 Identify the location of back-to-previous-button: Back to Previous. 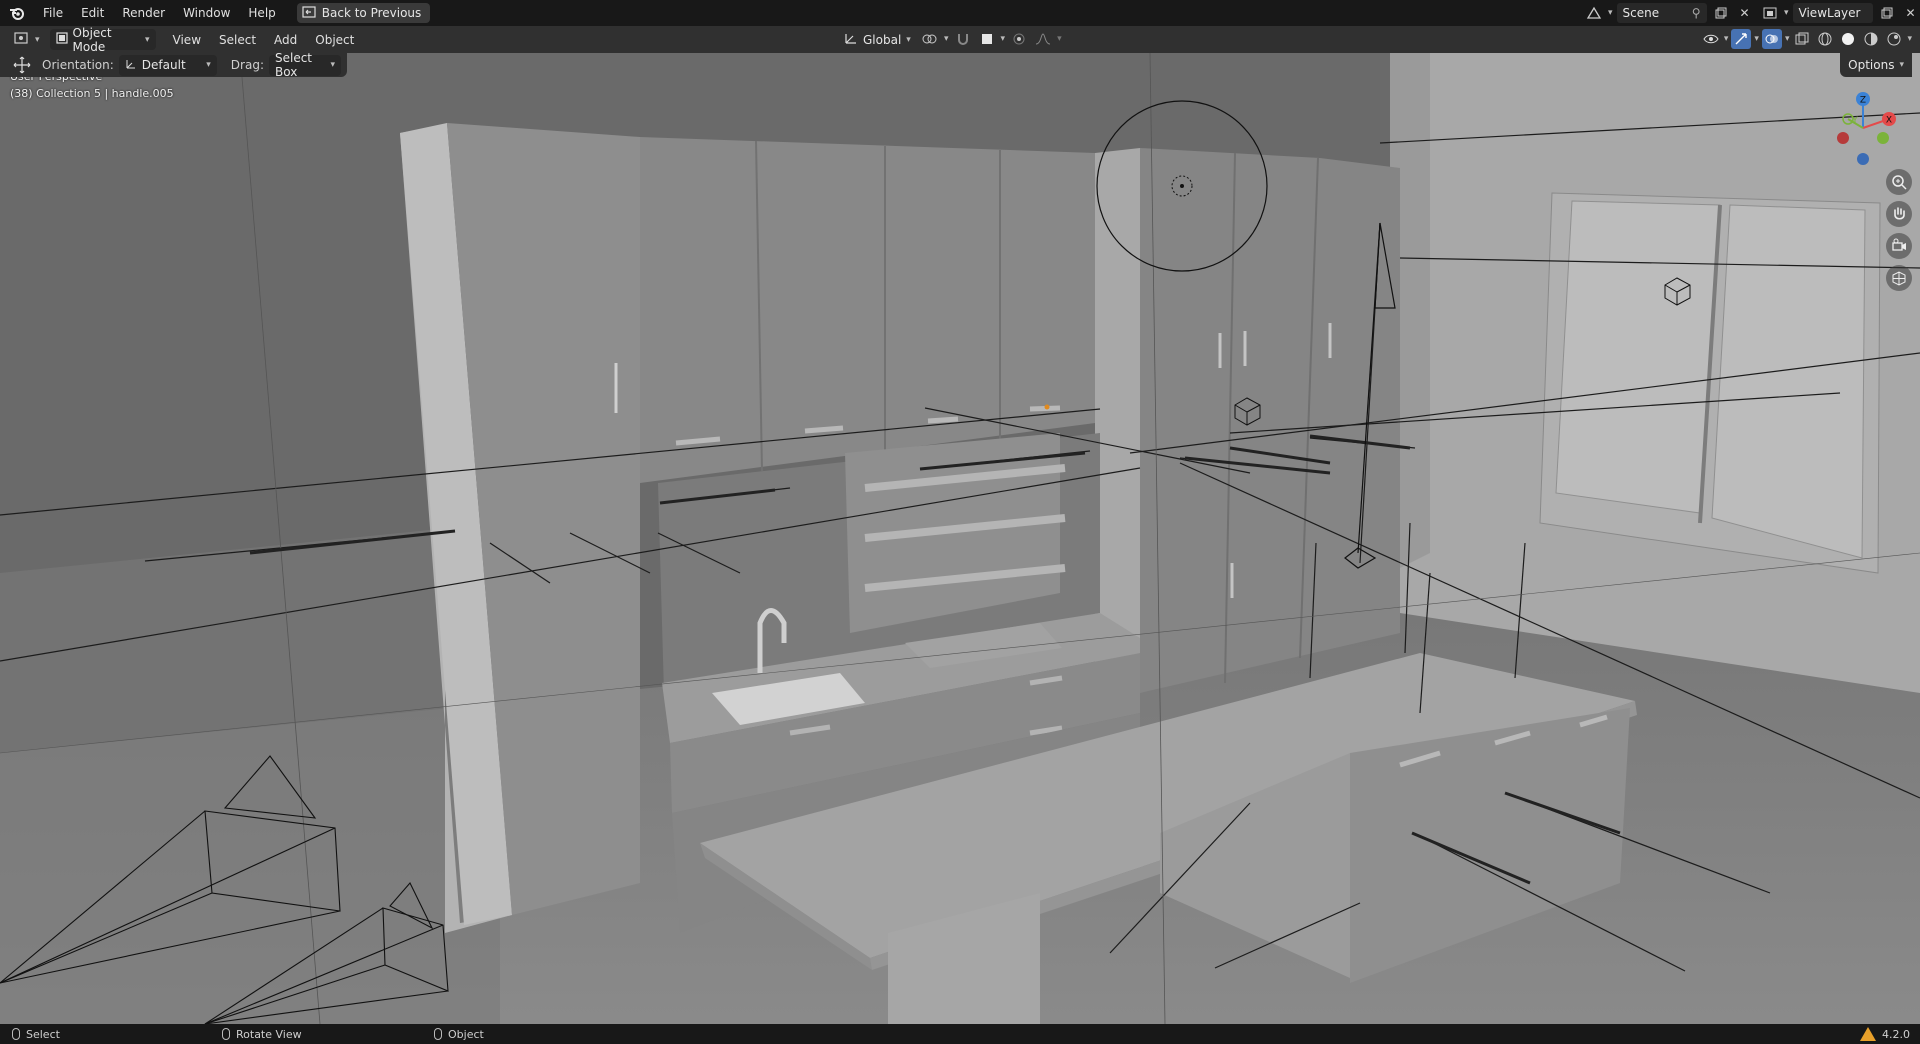
(363, 13).